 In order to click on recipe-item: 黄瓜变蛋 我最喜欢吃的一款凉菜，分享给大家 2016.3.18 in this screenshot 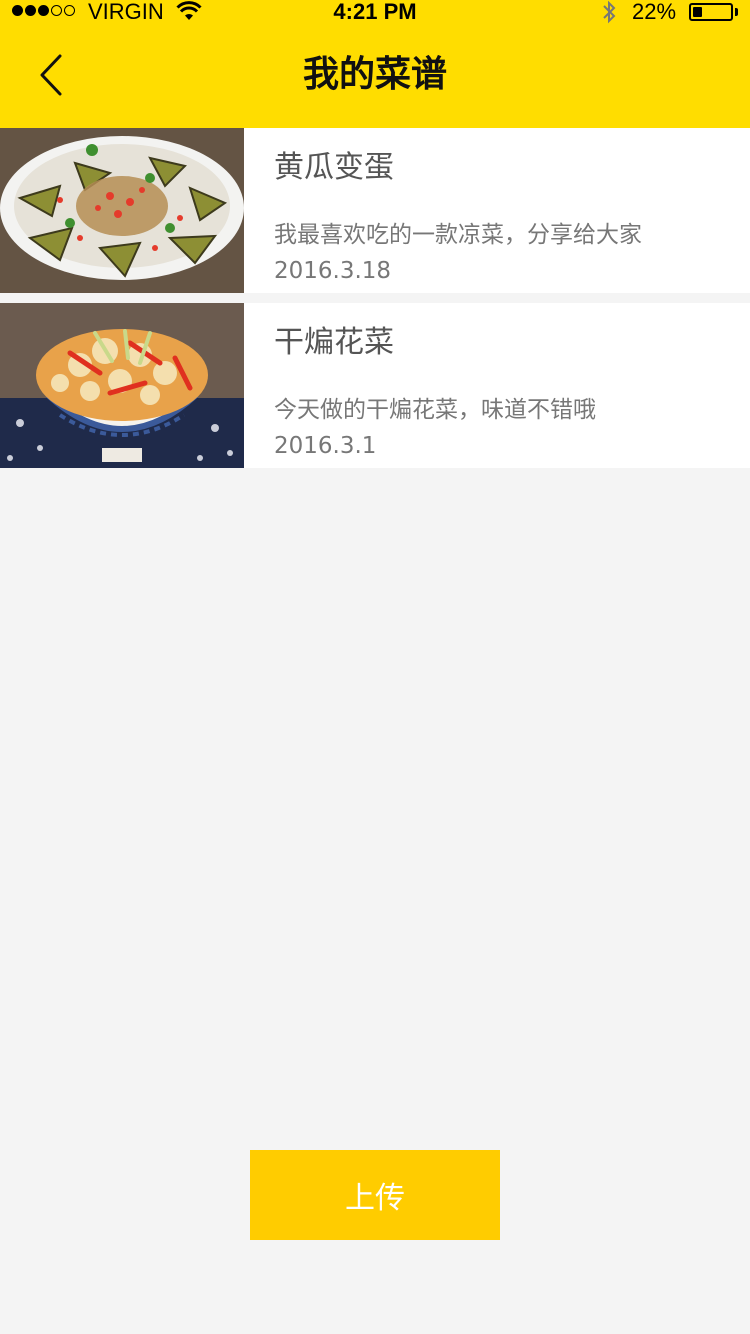, I will do `click(375, 210)`.